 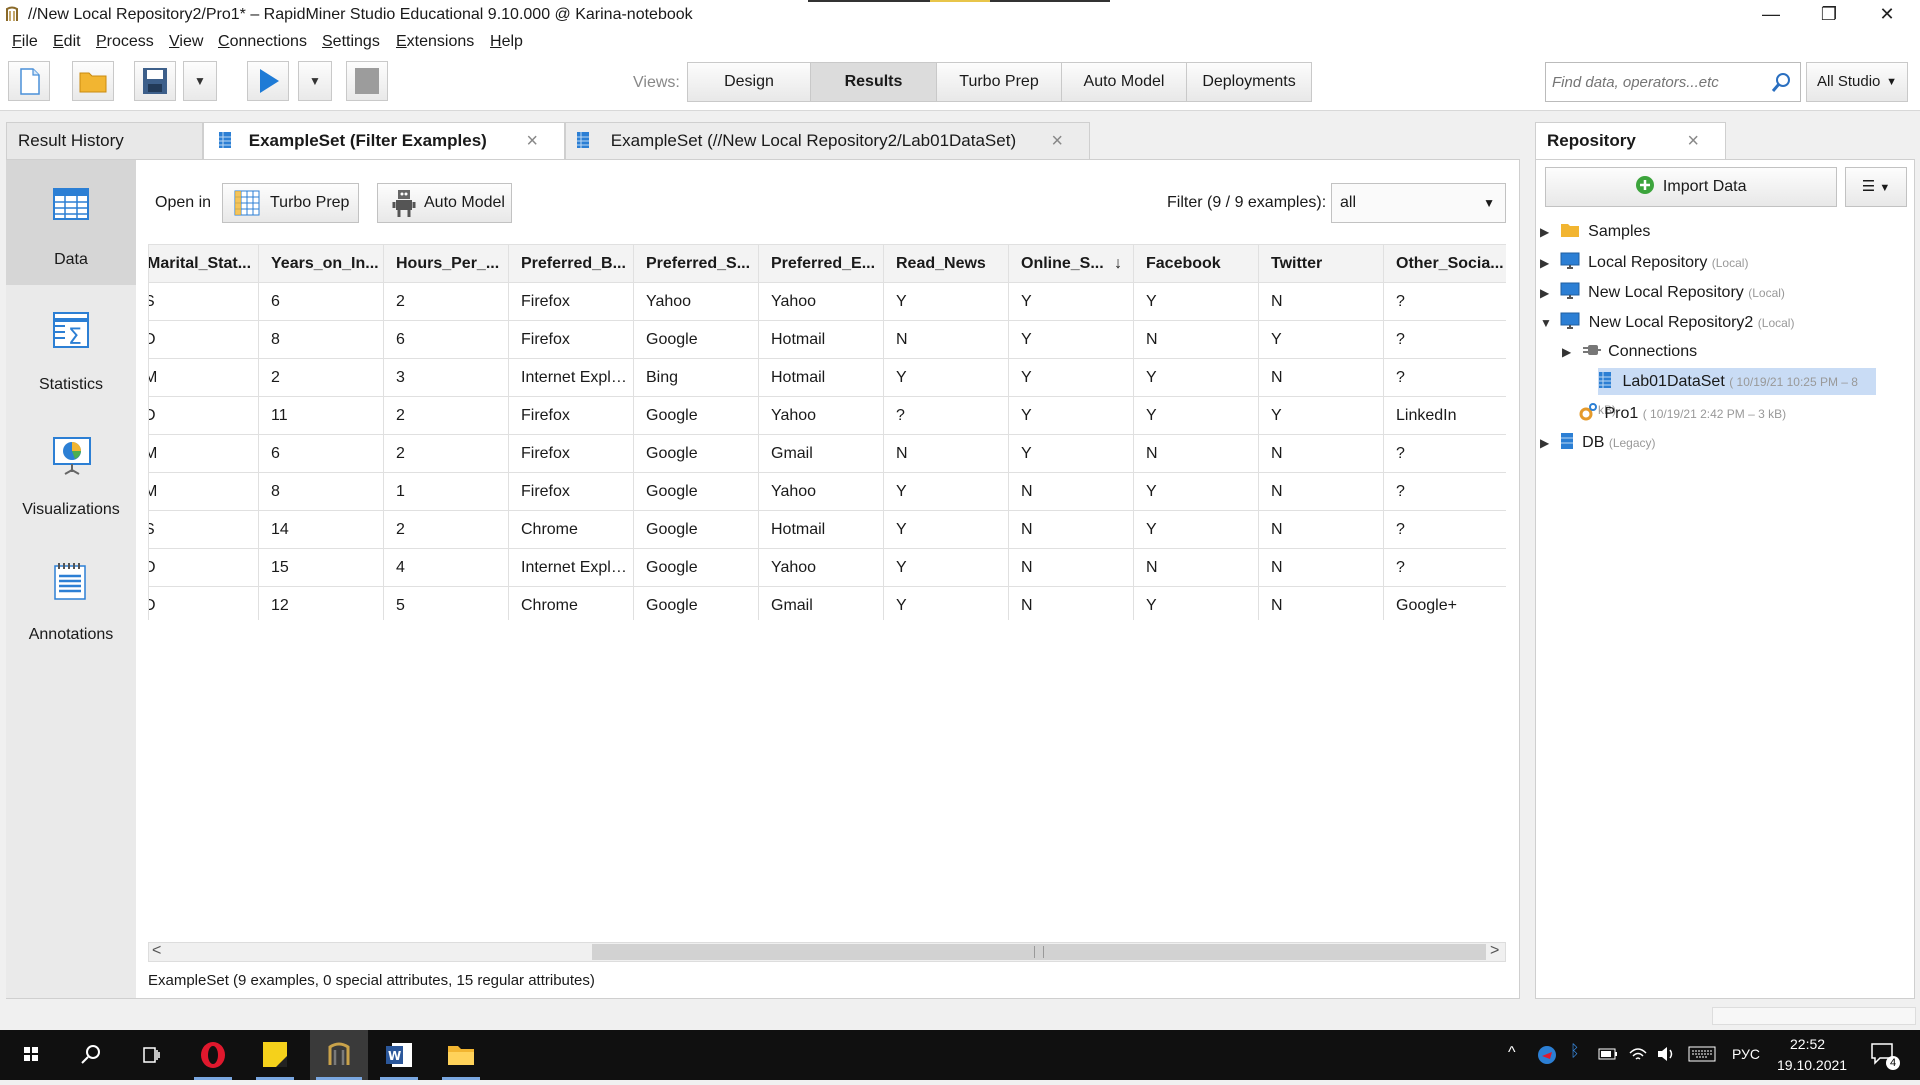 I want to click on bluetooth-icon: ᛒ, so click(x=1575, y=1052).